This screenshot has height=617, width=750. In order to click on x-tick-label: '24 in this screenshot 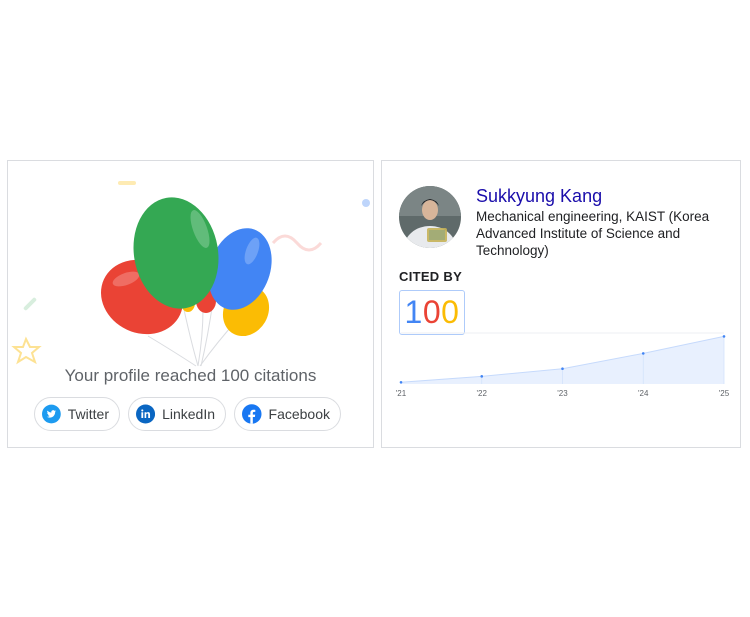, I will do `click(643, 393)`.